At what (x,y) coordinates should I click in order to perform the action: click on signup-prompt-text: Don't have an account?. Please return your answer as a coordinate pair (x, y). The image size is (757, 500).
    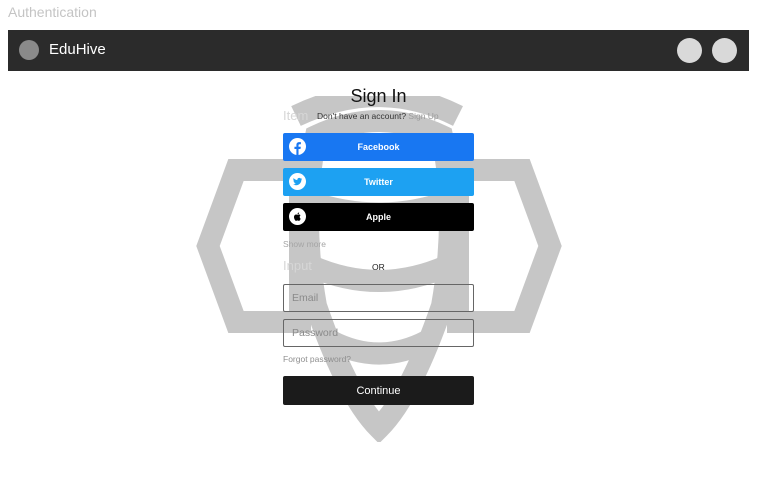
    Looking at the image, I should click on (362, 116).